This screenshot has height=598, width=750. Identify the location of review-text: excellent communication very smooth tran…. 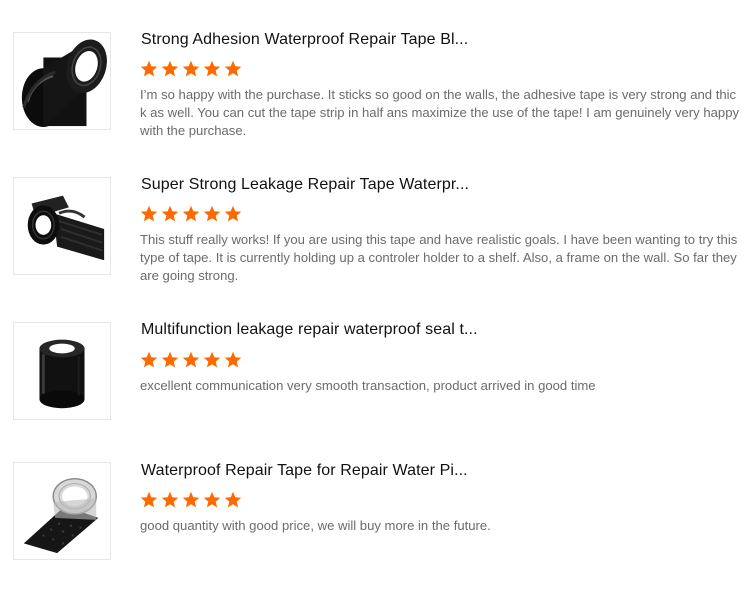
(368, 385).